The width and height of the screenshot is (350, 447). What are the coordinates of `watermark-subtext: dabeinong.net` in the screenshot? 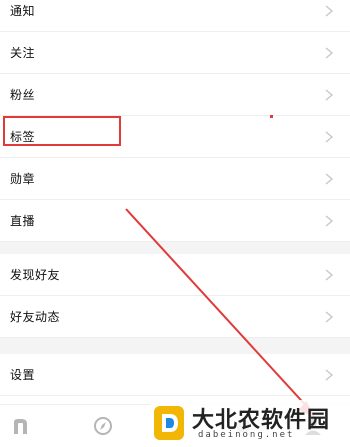 It's located at (246, 435).